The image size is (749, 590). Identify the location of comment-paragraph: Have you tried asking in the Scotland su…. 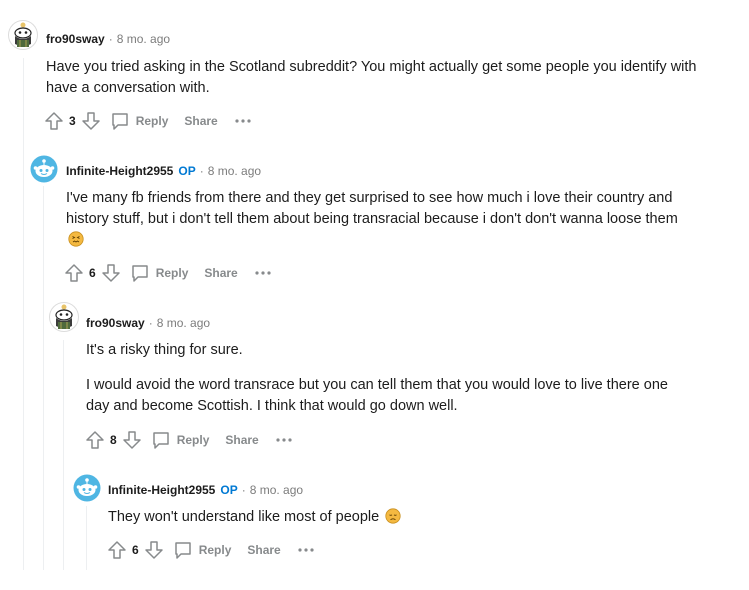
(371, 77).